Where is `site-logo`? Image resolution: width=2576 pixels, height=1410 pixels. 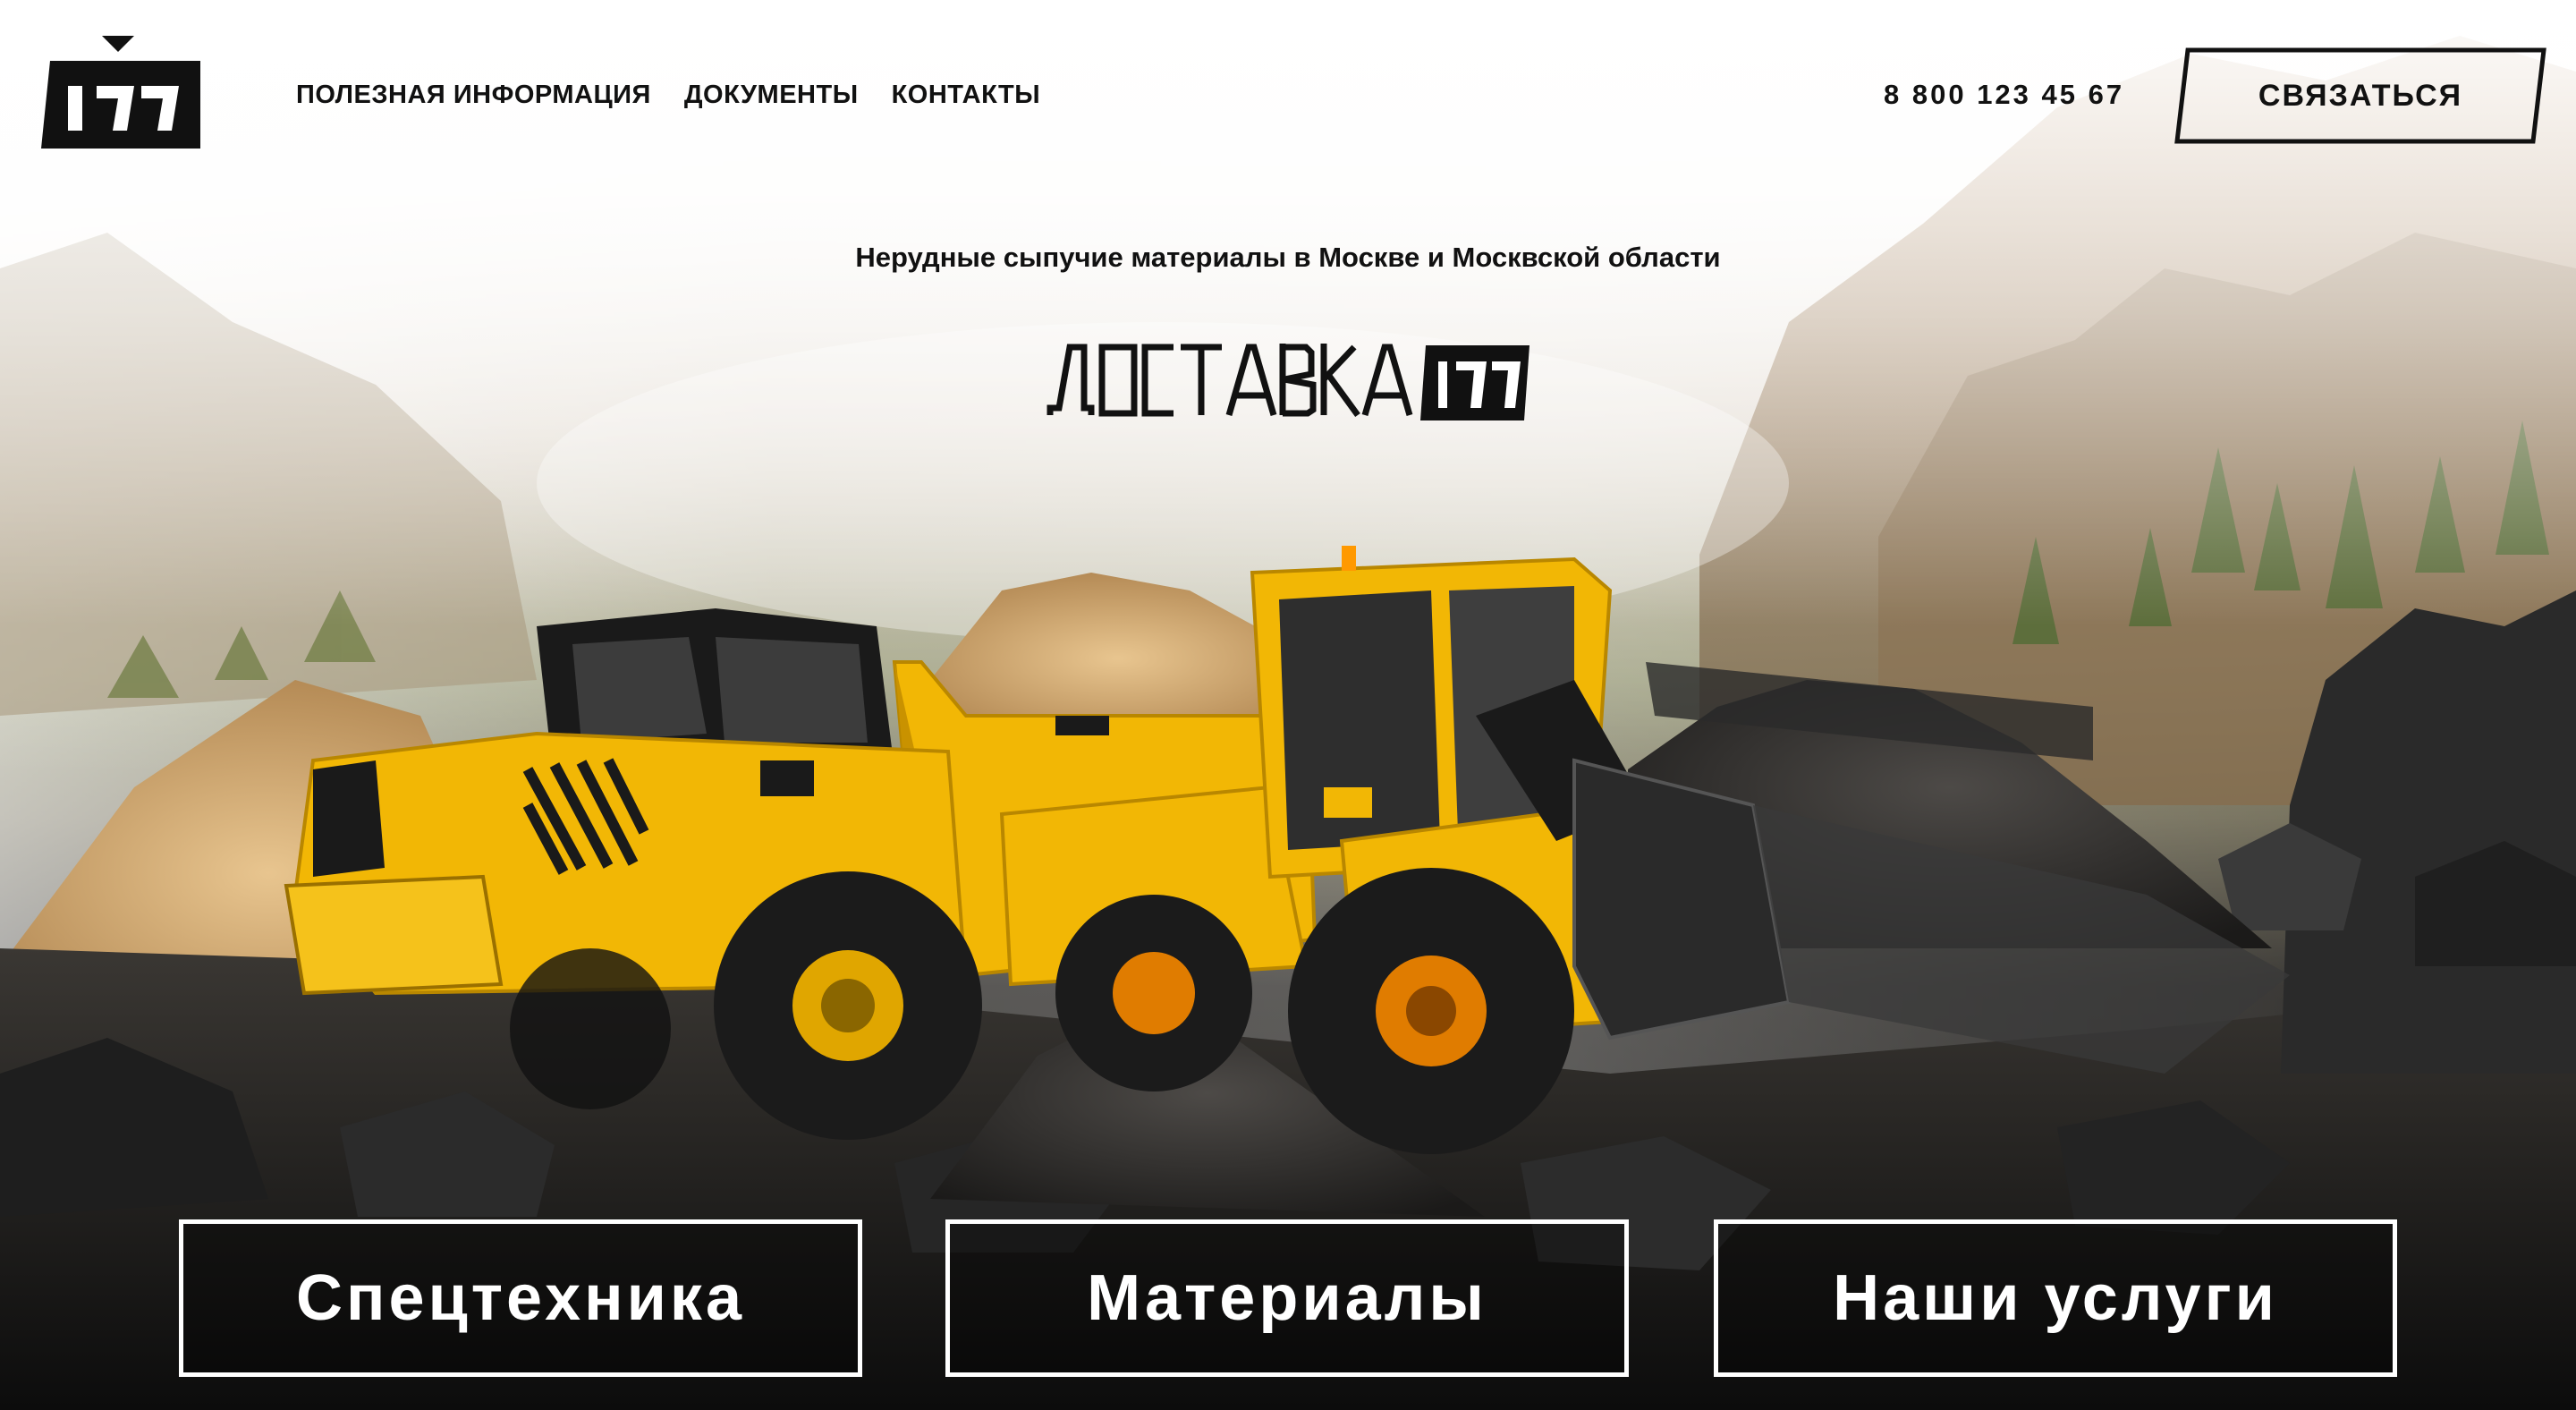
site-logo is located at coordinates (120, 93).